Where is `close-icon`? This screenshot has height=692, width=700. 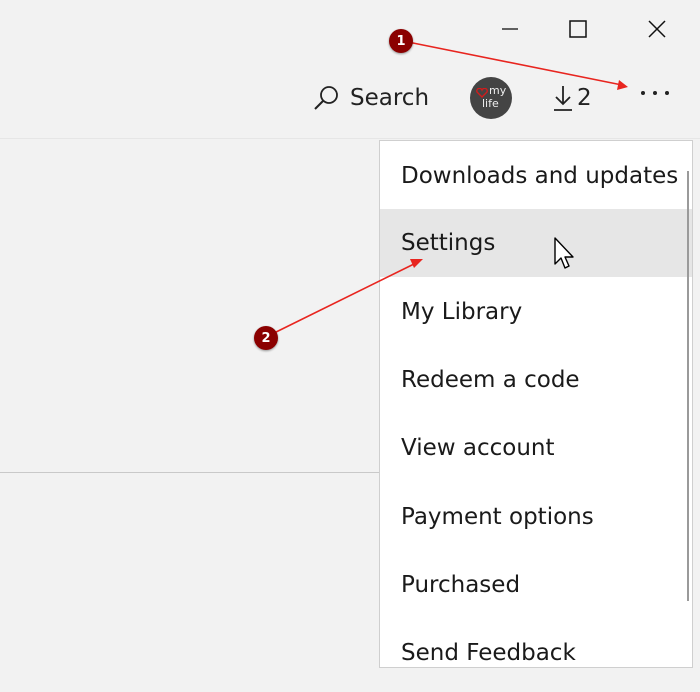 close-icon is located at coordinates (657, 29).